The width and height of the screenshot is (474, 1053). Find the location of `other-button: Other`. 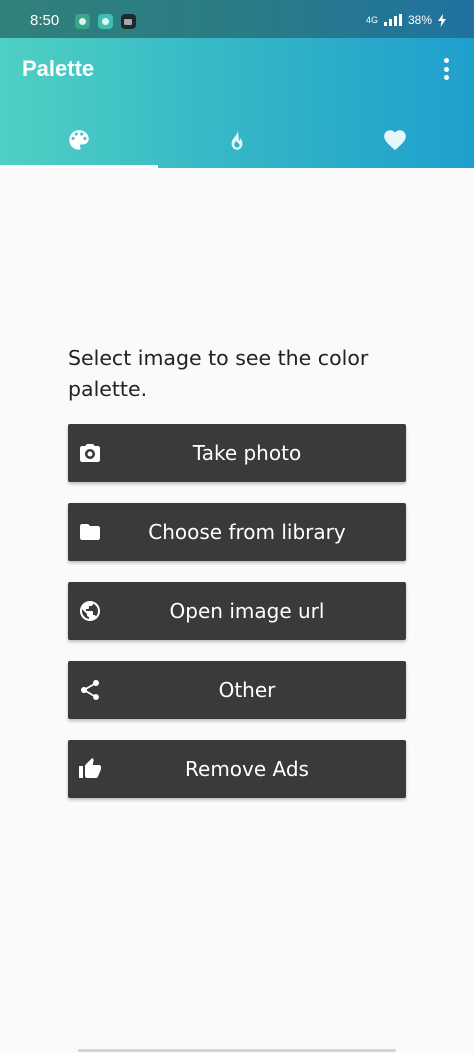

other-button: Other is located at coordinates (237, 690).